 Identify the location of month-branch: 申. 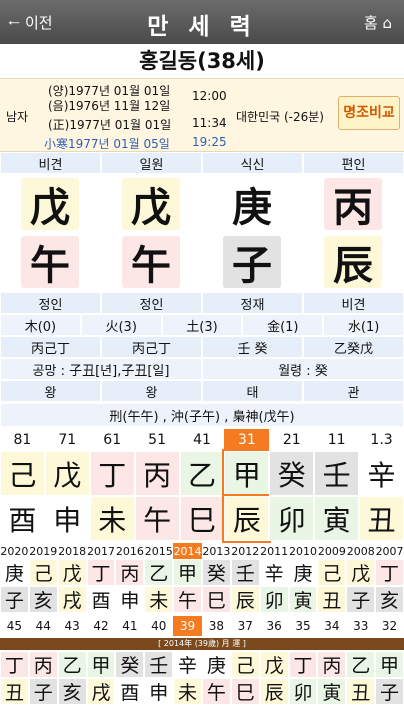
(159, 691).